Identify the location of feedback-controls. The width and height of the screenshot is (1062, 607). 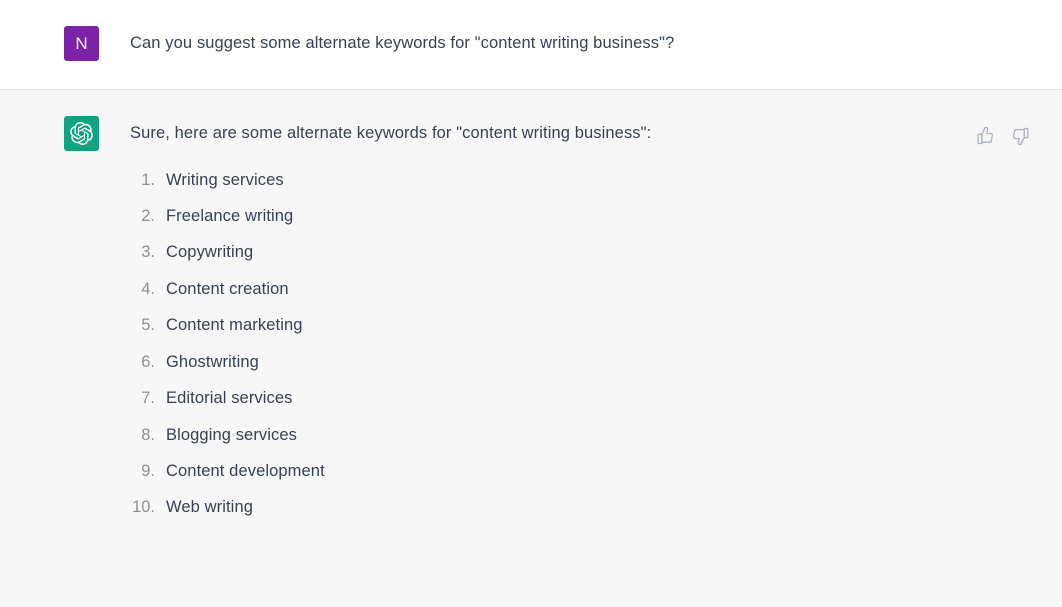
(1003, 136).